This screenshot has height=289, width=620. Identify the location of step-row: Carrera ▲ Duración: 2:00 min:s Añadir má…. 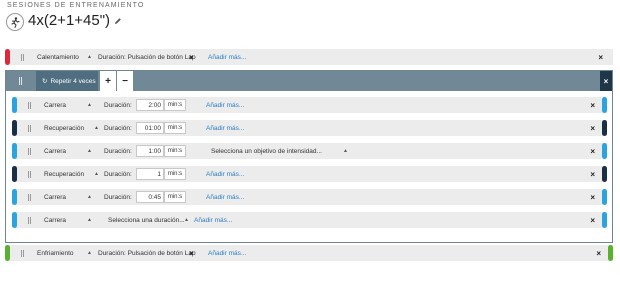
(309, 105).